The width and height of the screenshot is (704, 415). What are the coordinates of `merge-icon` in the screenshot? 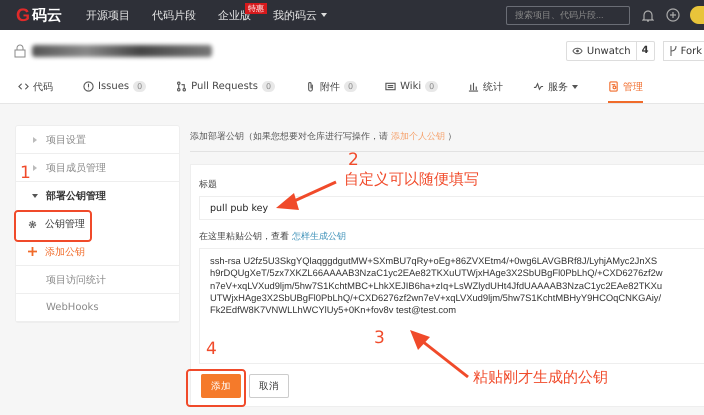 It's located at (182, 86).